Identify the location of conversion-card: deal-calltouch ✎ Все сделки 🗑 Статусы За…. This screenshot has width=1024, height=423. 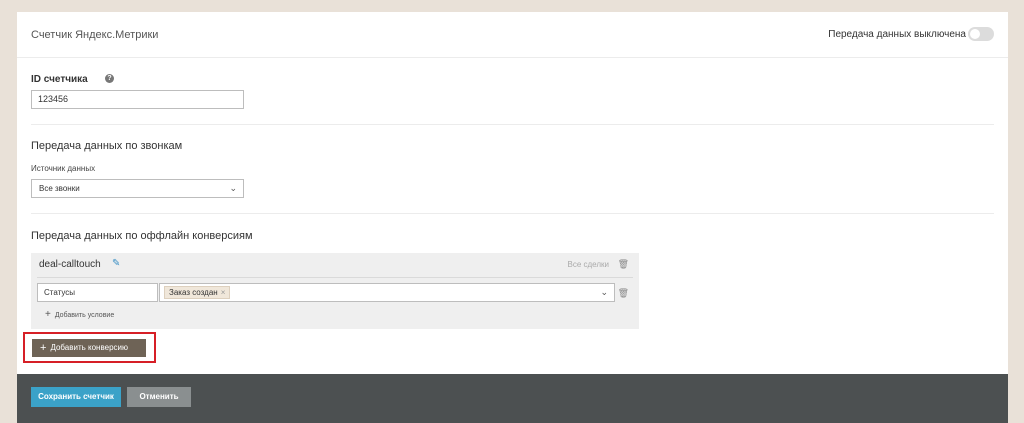
(335, 291).